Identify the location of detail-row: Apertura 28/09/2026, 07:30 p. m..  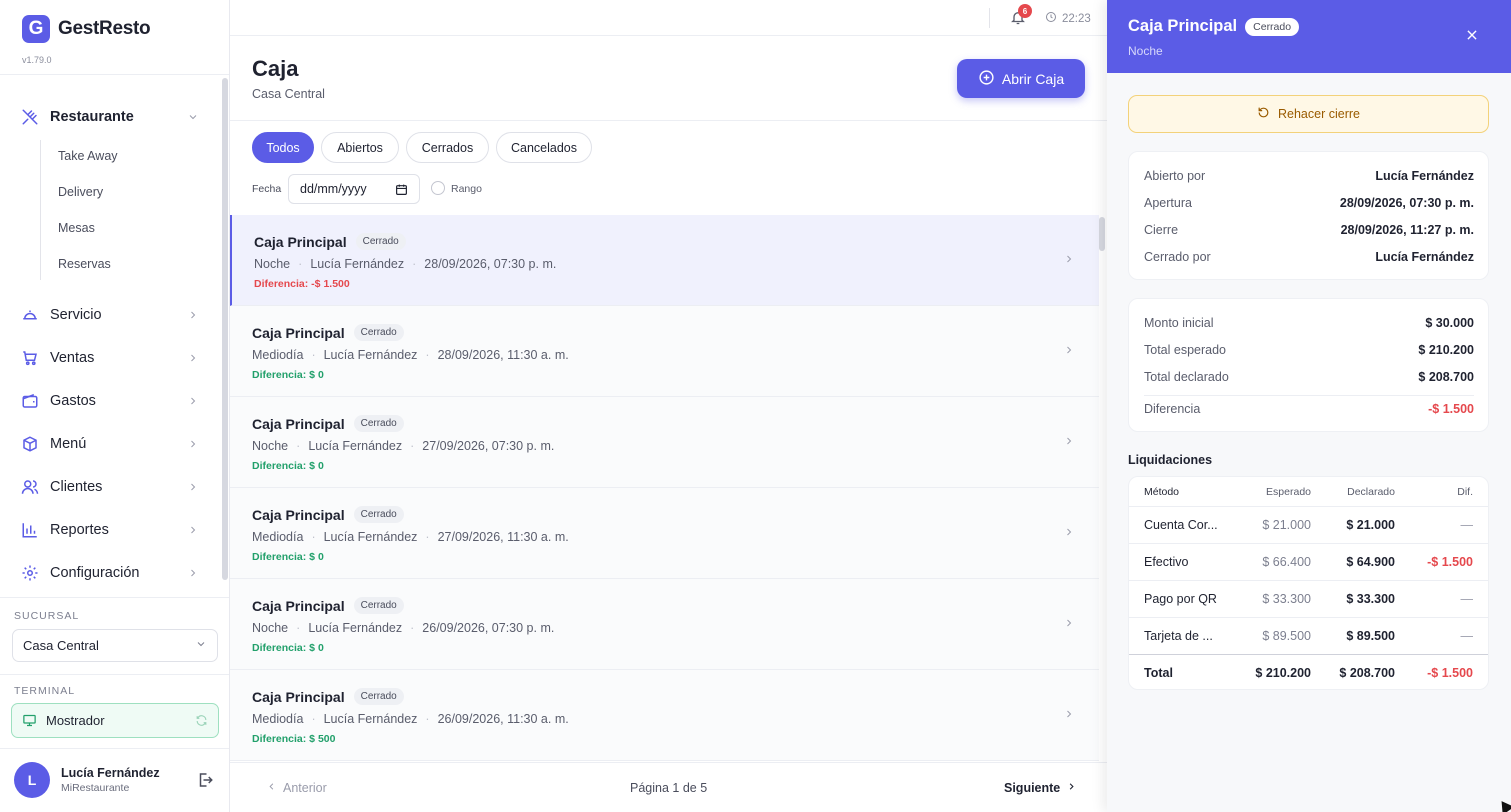
(1309, 203).